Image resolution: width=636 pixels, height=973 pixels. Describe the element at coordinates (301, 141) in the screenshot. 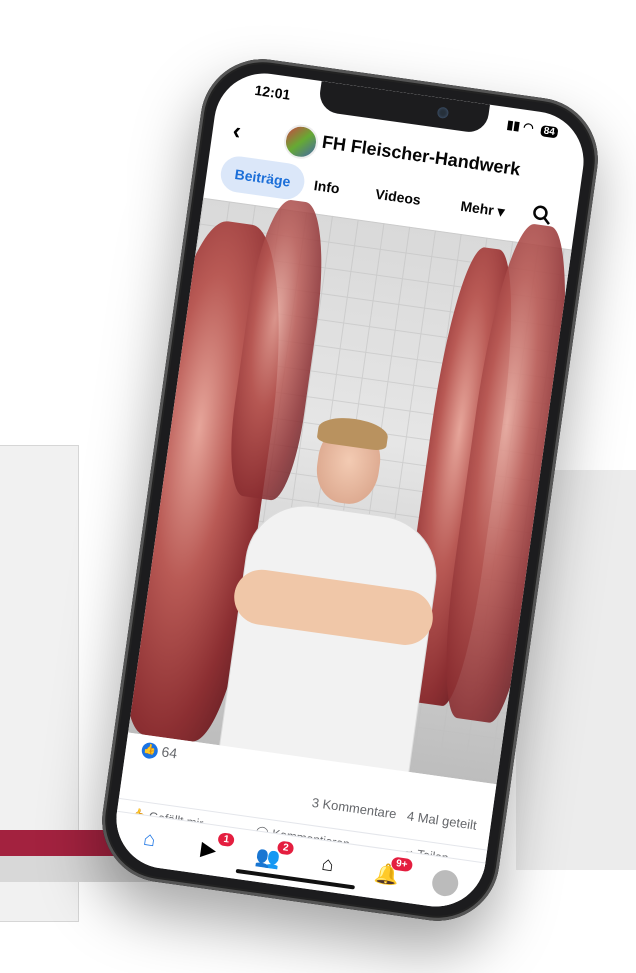

I see `page-avatar` at that location.